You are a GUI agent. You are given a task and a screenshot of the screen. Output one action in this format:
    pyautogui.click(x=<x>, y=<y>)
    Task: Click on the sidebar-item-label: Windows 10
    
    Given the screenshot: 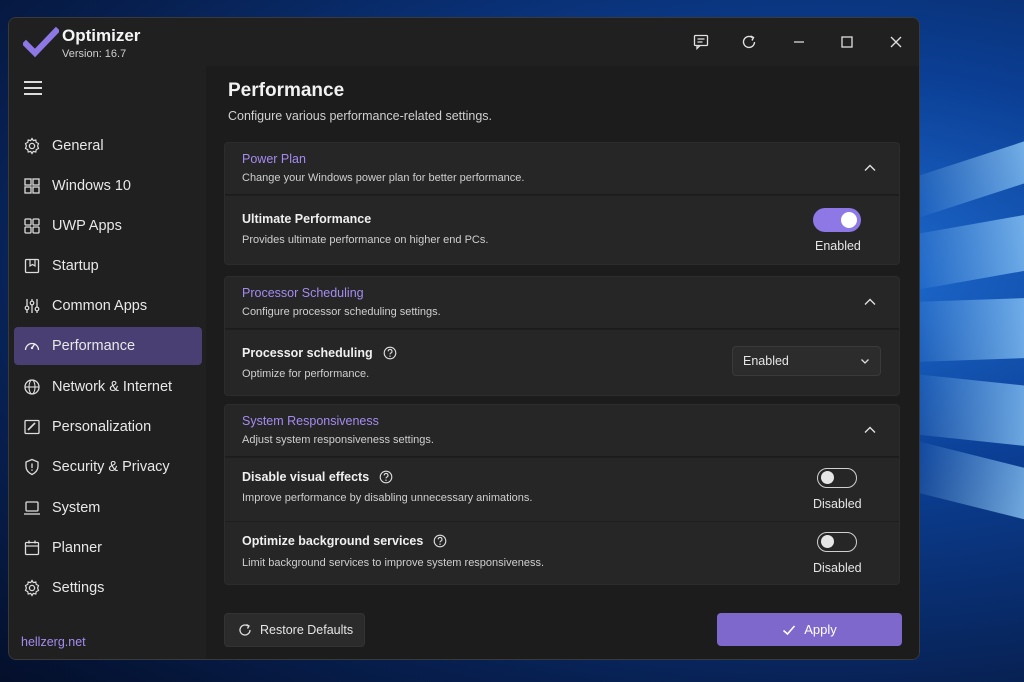 What is the action you would take?
    pyautogui.click(x=91, y=186)
    